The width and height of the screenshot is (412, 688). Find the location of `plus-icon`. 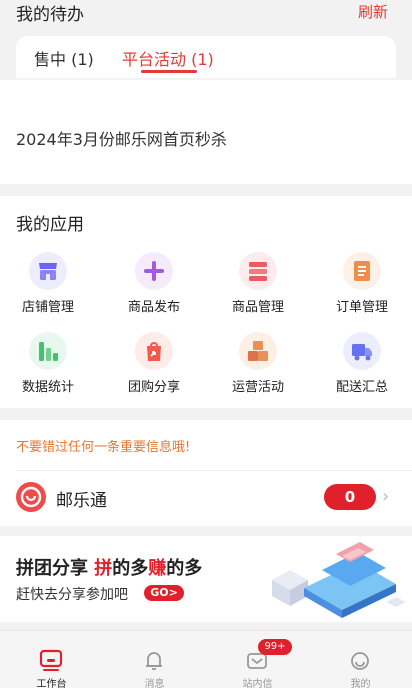

plus-icon is located at coordinates (154, 271).